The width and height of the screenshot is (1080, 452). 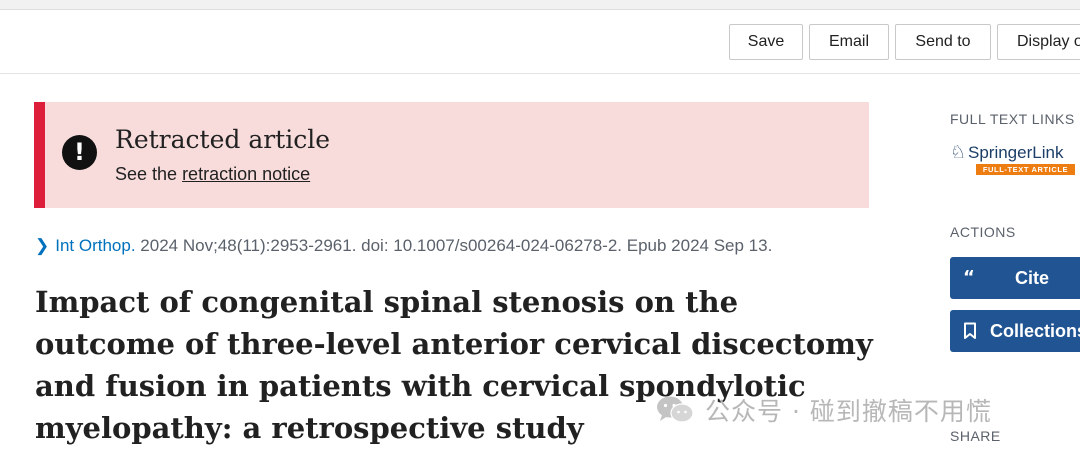 I want to click on cite-label: Cite, so click(x=1032, y=278).